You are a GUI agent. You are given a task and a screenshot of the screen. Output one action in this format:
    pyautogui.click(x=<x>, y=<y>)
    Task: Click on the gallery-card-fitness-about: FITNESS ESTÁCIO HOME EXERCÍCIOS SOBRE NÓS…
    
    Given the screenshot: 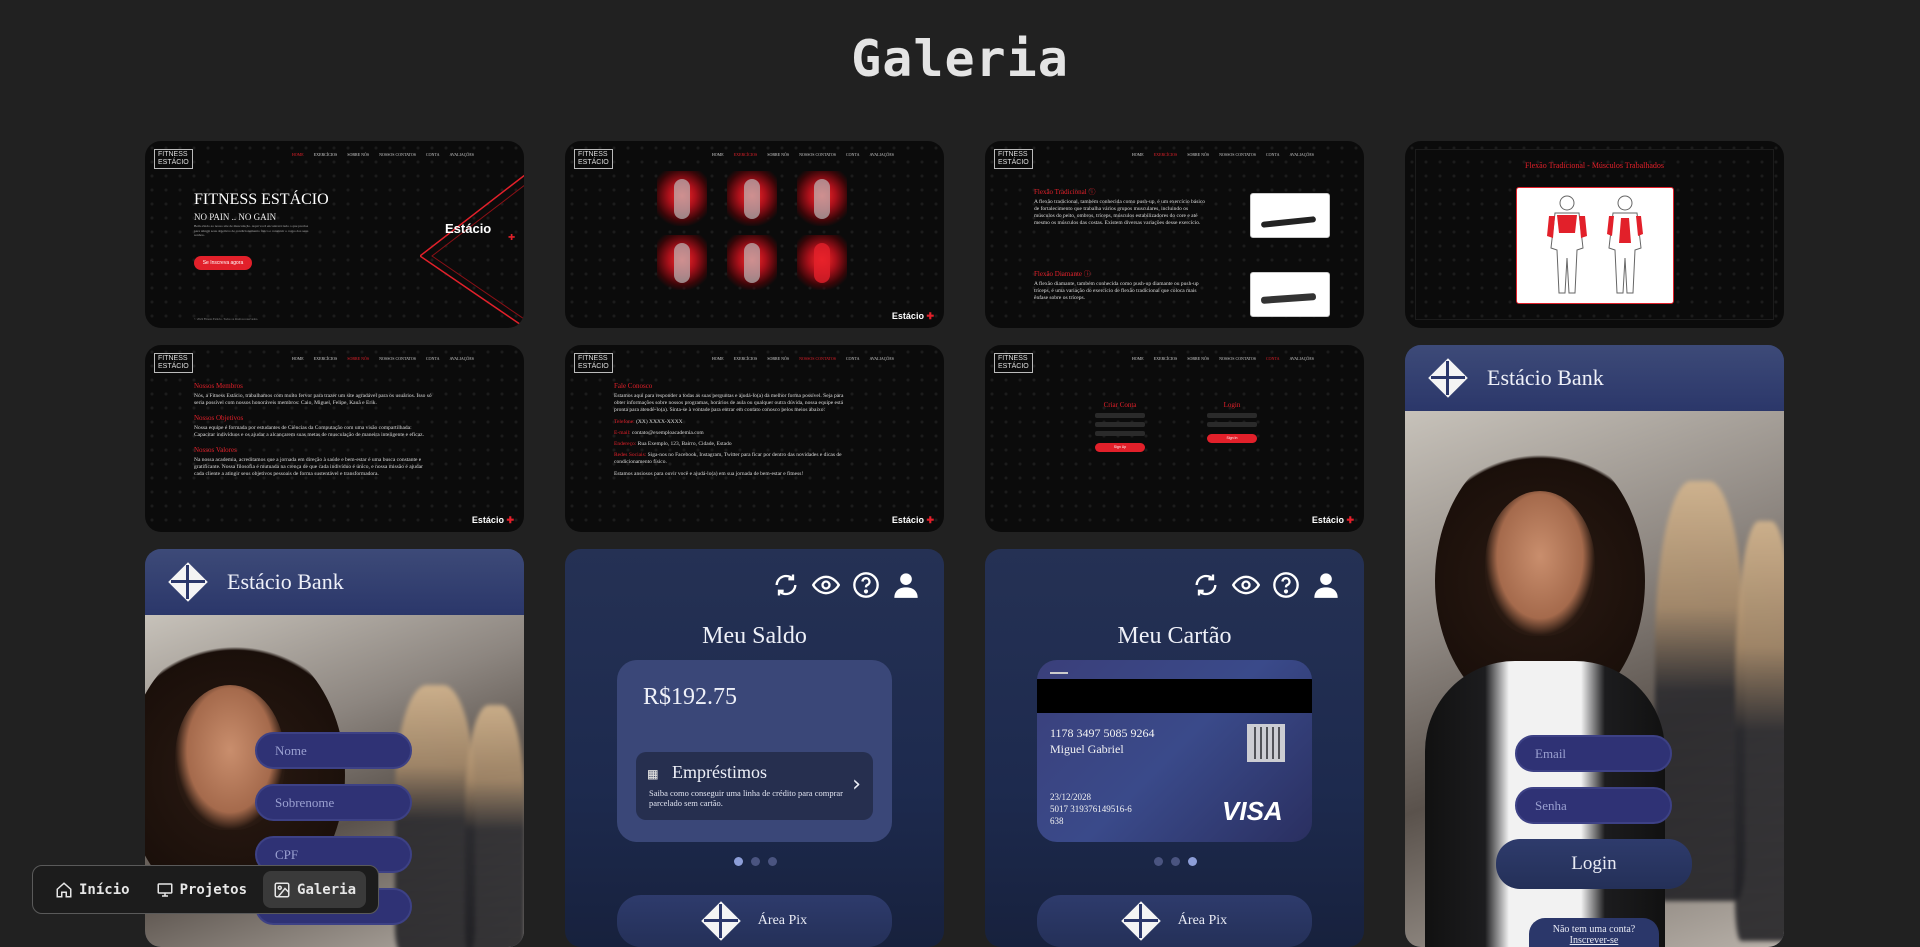 What is the action you would take?
    pyautogui.click(x=334, y=438)
    